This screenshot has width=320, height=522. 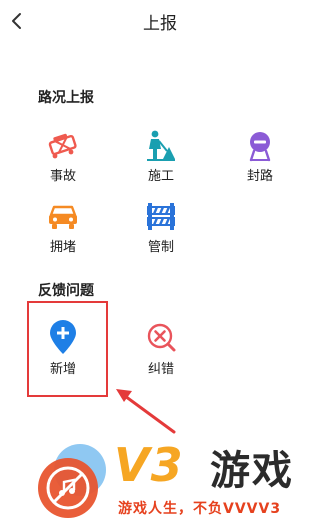 What do you see at coordinates (161, 145) in the screenshot?
I see `construction-icon` at bounding box center [161, 145].